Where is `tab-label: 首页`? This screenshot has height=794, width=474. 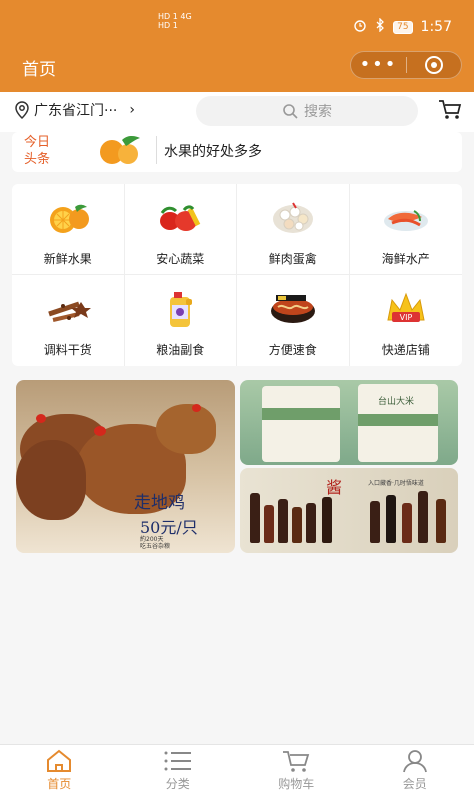
tab-label: 首页 is located at coordinates (59, 784).